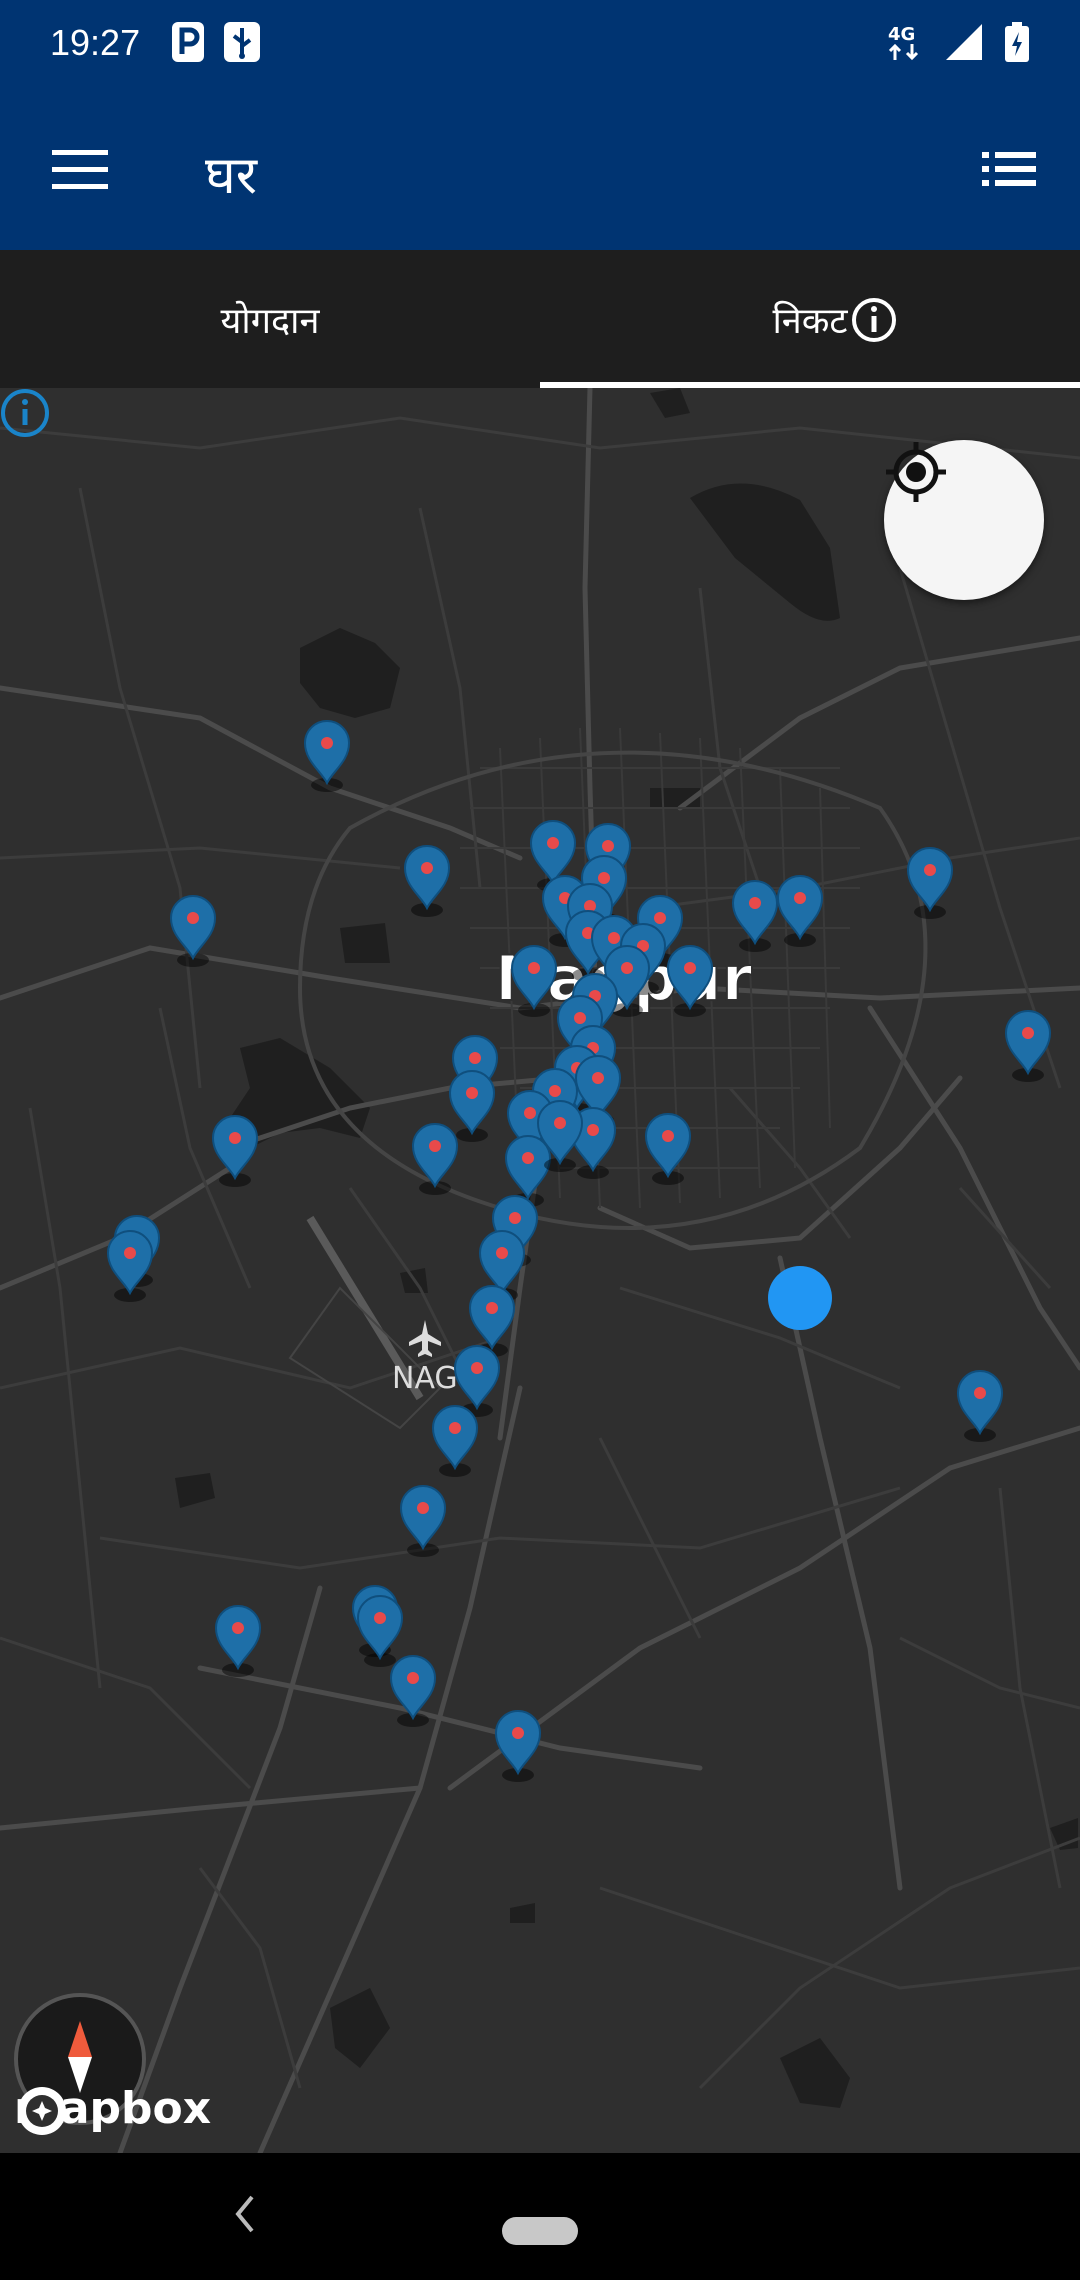 This screenshot has height=2280, width=1080. I want to click on list-view-icon, so click(1009, 169).